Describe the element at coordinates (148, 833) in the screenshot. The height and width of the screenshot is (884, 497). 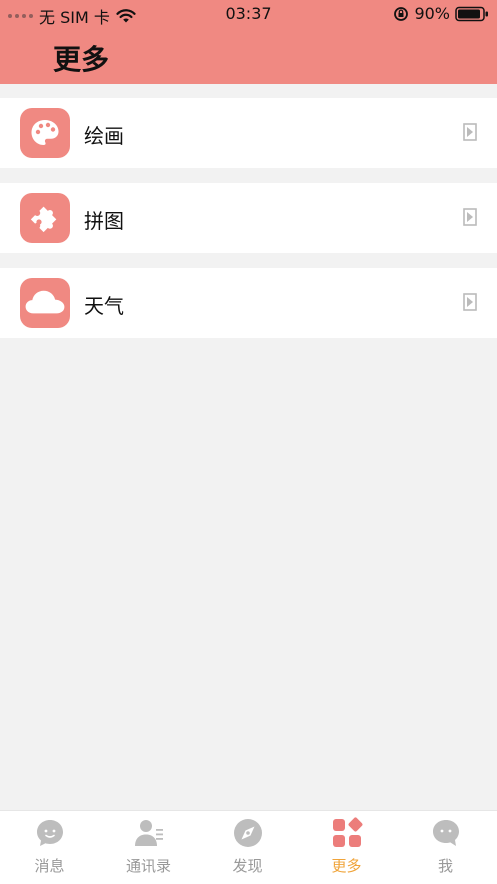
I see `contacts-icon` at that location.